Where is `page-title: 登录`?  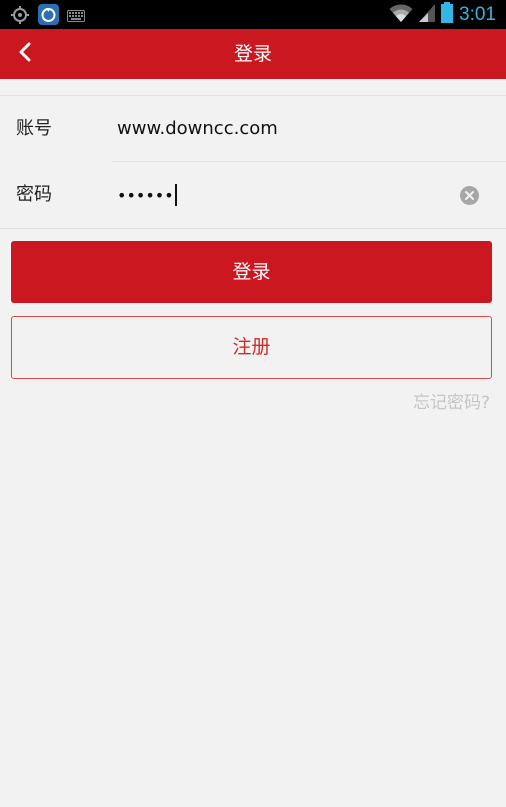 page-title: 登录 is located at coordinates (252, 54).